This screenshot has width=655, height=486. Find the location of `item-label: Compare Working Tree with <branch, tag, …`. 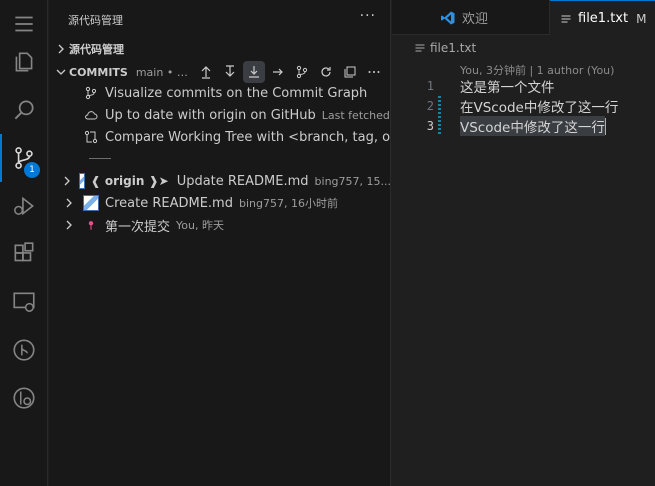

item-label: Compare Working Tree with <branch, tag, … is located at coordinates (248, 137).